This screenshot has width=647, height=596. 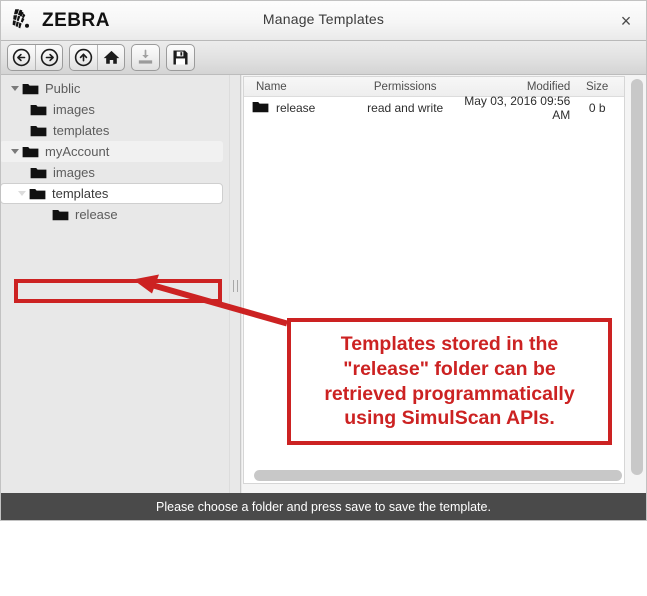 I want to click on save-button-group, so click(x=180, y=57).